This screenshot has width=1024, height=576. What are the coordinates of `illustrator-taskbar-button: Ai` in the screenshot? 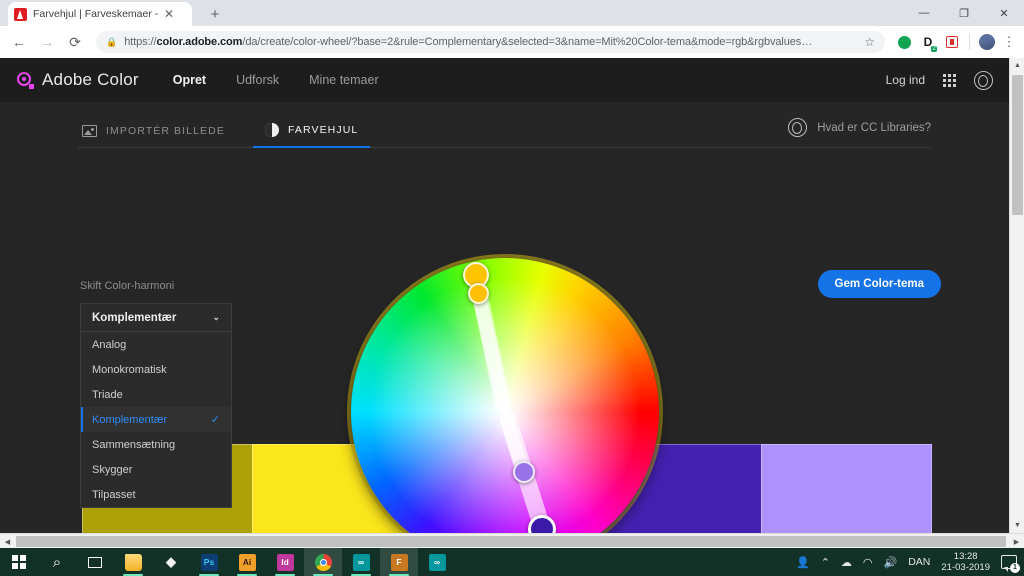 It's located at (247, 562).